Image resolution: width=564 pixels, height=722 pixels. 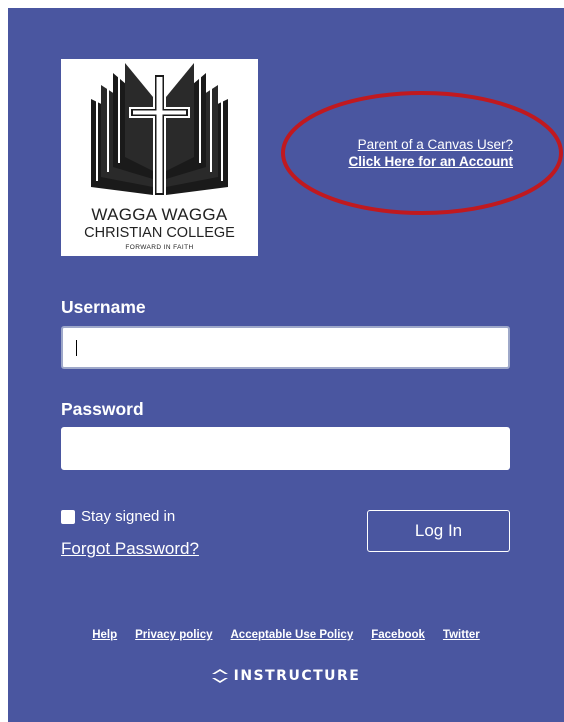 I want to click on username-label: Username, so click(x=103, y=307).